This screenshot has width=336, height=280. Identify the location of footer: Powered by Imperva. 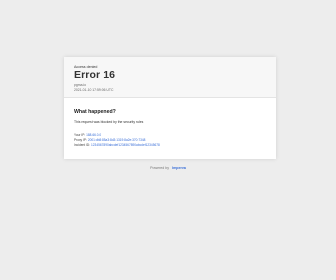
(168, 168).